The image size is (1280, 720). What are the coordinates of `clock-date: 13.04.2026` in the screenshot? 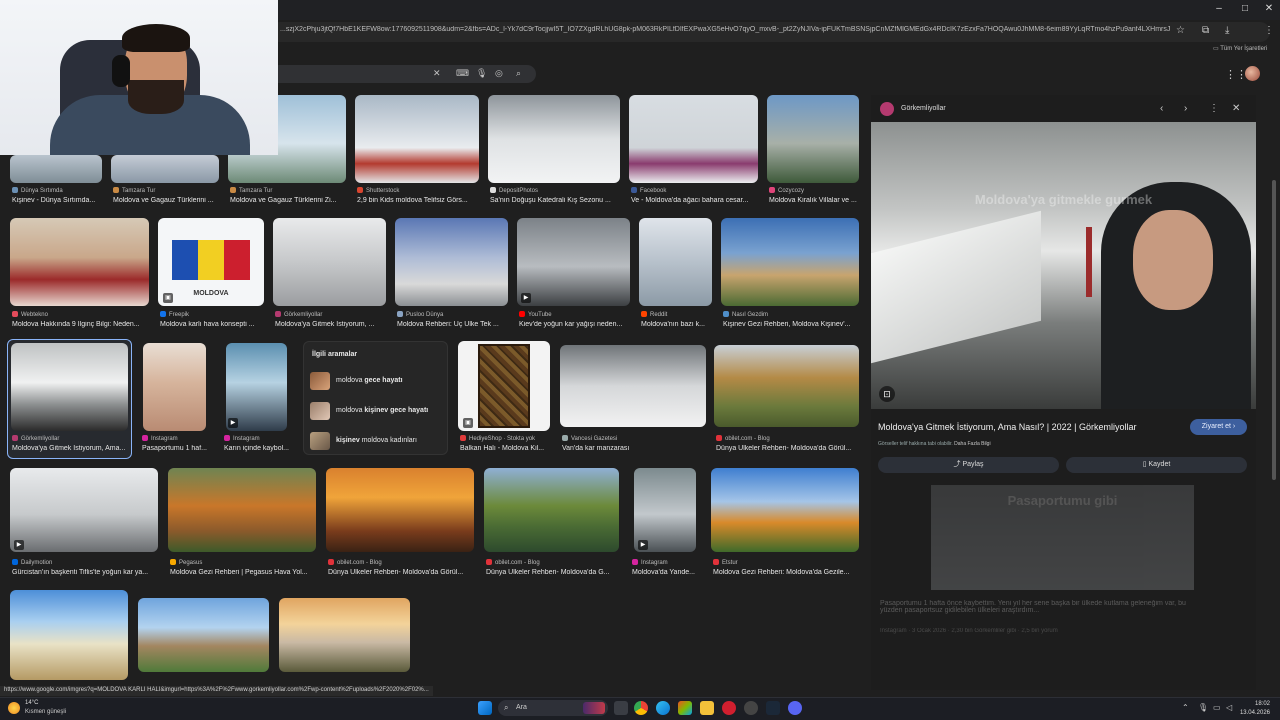 It's located at (1250, 713).